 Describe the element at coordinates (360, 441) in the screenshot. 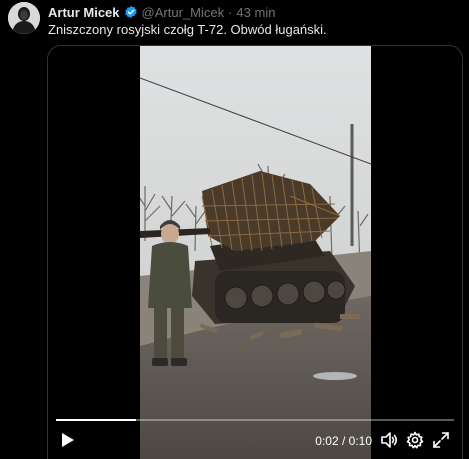

I see `duration: 0:10` at that location.